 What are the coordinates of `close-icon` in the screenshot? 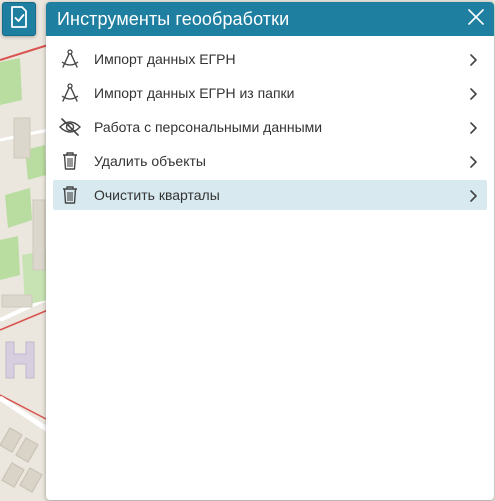 It's located at (476, 19).